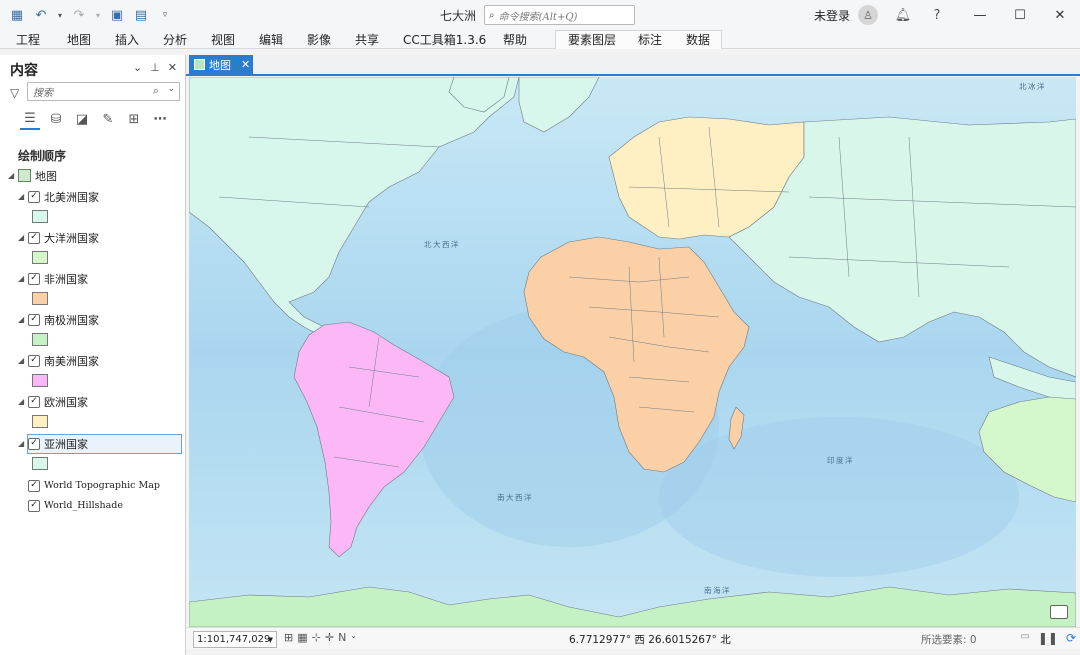 This screenshot has width=1080, height=655. What do you see at coordinates (319, 39) in the screenshot?
I see `tab-imagery: 影像` at bounding box center [319, 39].